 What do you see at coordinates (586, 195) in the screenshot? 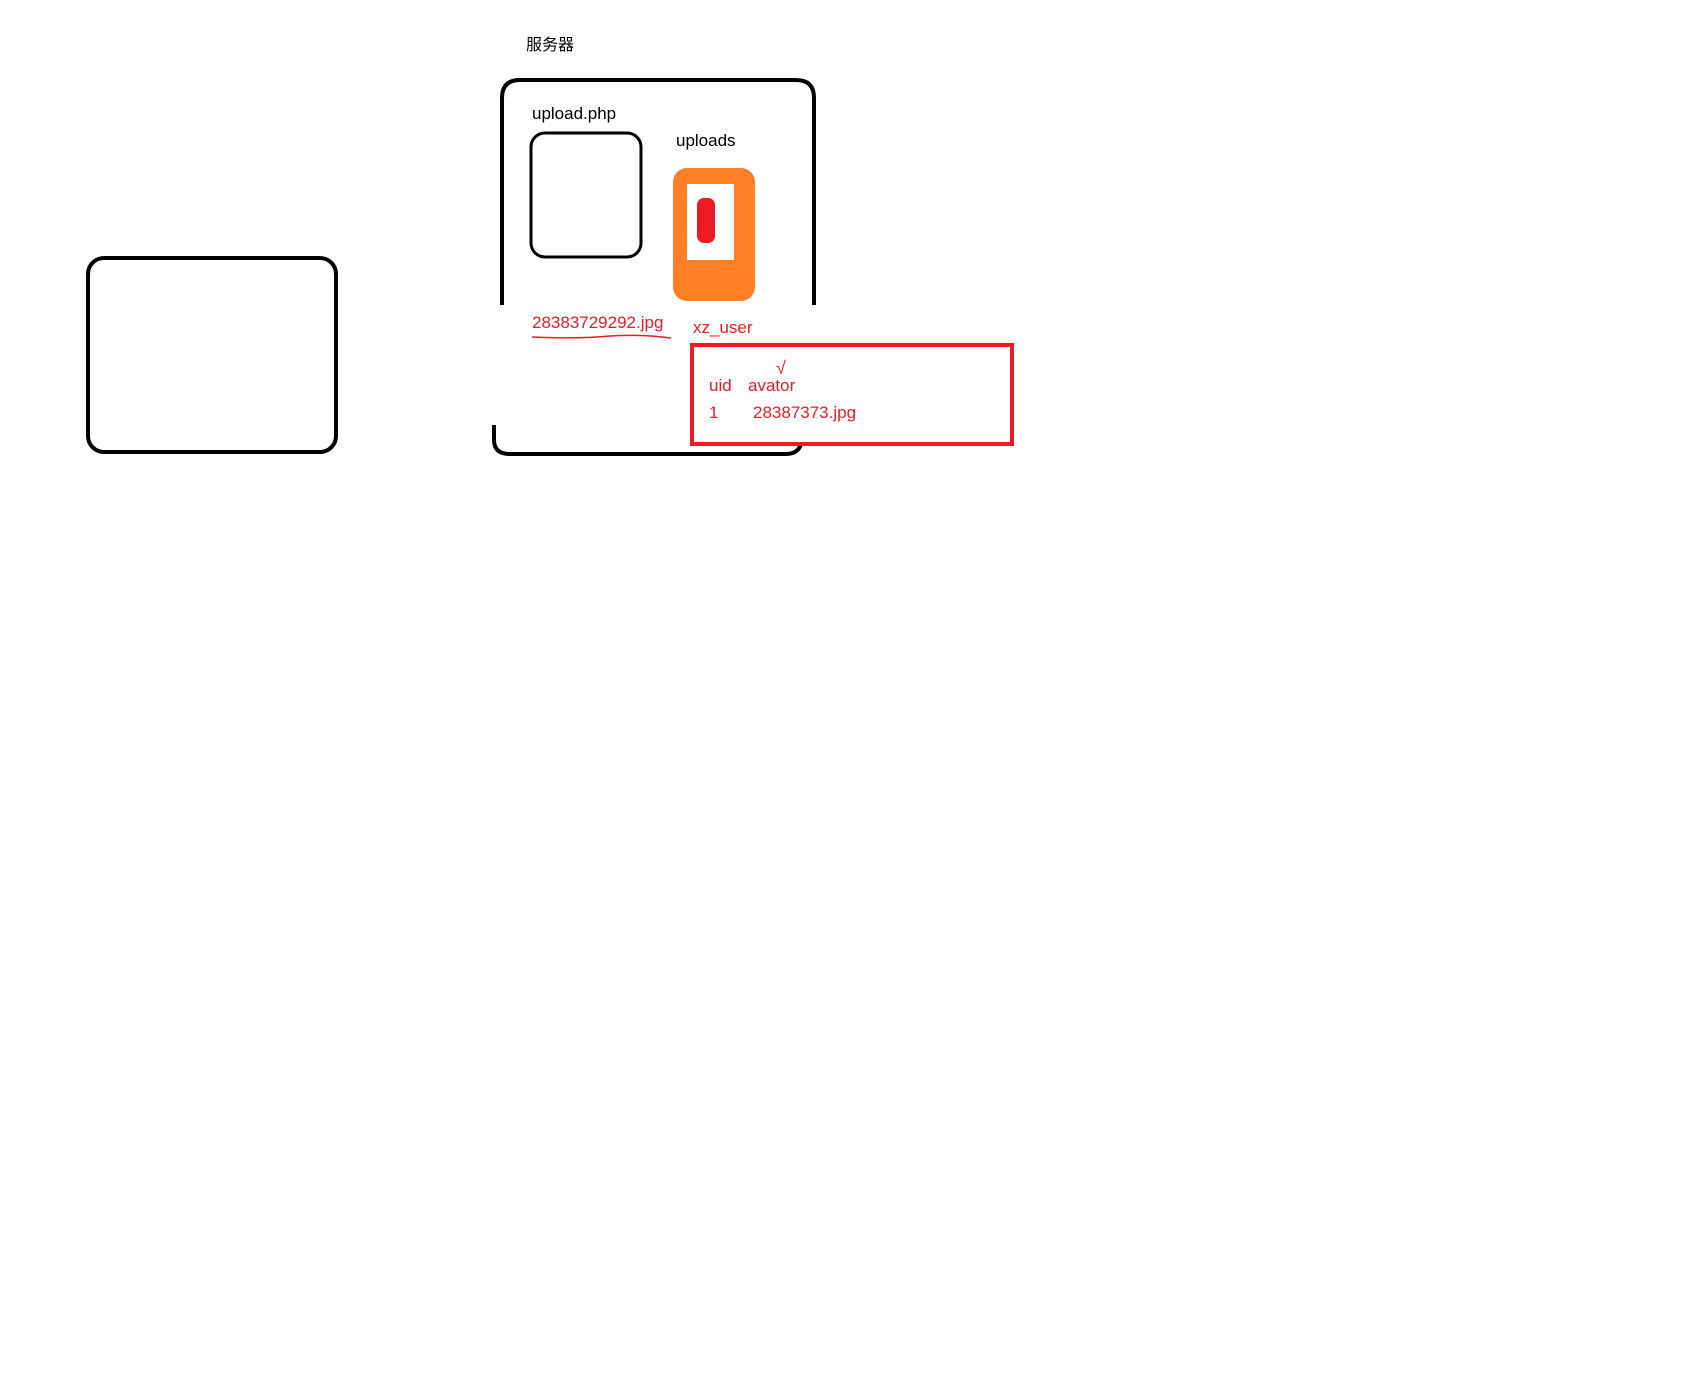
I see `upload-php-box` at bounding box center [586, 195].